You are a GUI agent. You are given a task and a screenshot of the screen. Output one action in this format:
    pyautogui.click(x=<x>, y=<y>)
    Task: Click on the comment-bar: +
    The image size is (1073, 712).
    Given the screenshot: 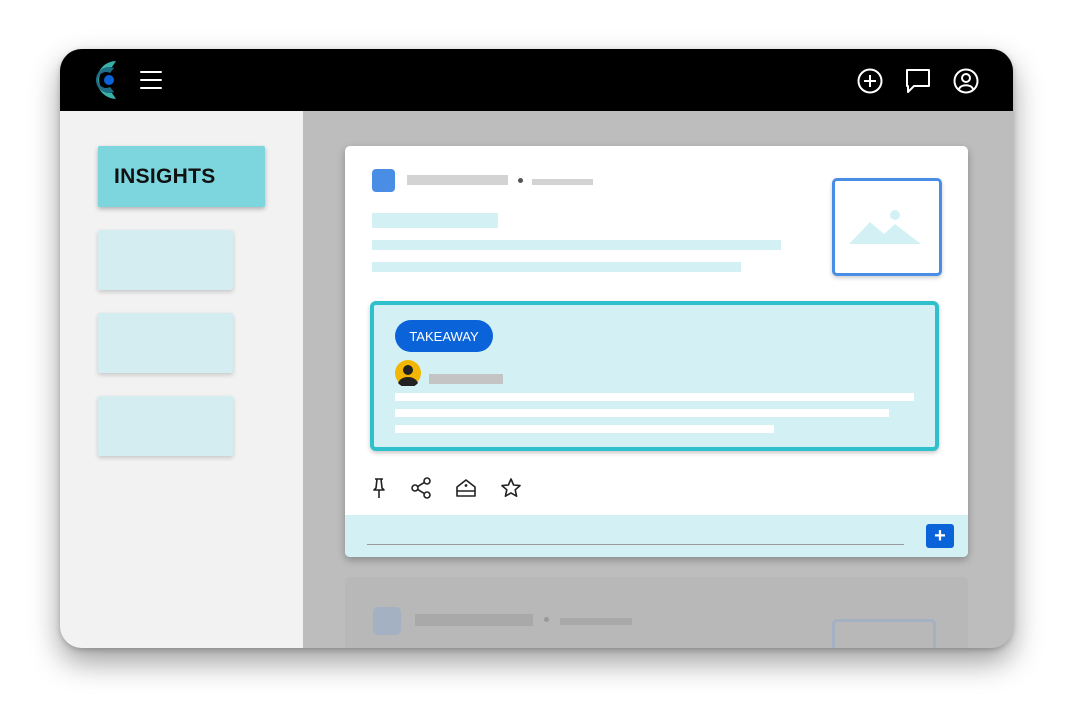 What is the action you would take?
    pyautogui.click(x=656, y=536)
    